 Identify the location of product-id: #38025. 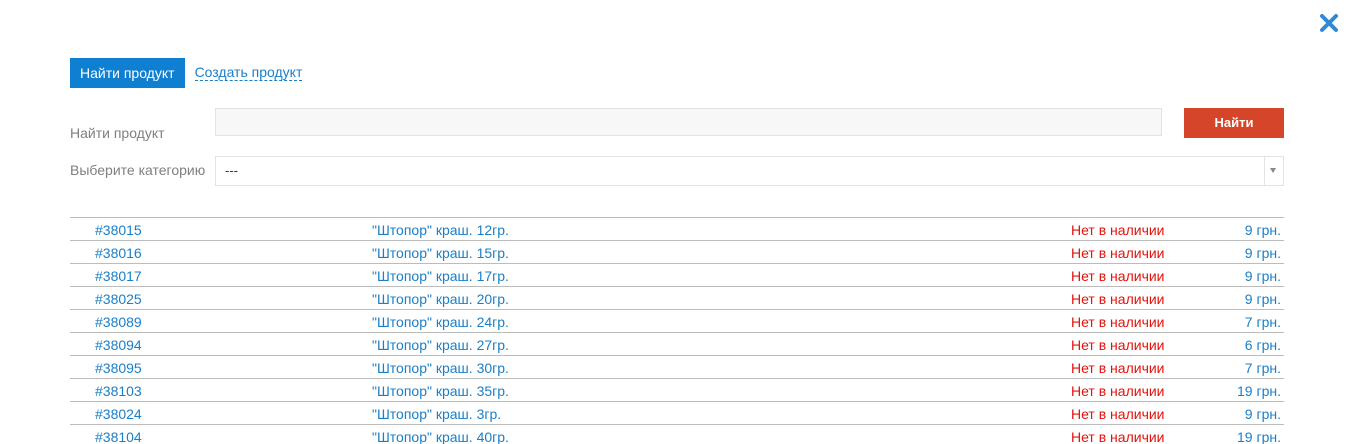
(118, 299).